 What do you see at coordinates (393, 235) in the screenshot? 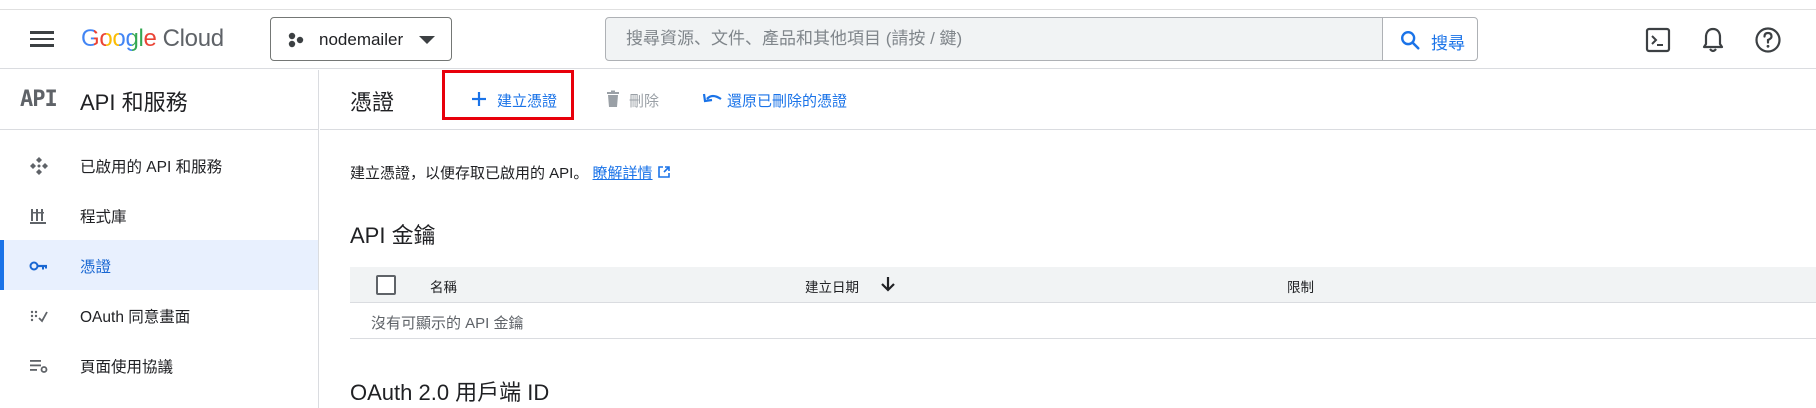
I see `api-keys-title: API 金鑰` at bounding box center [393, 235].